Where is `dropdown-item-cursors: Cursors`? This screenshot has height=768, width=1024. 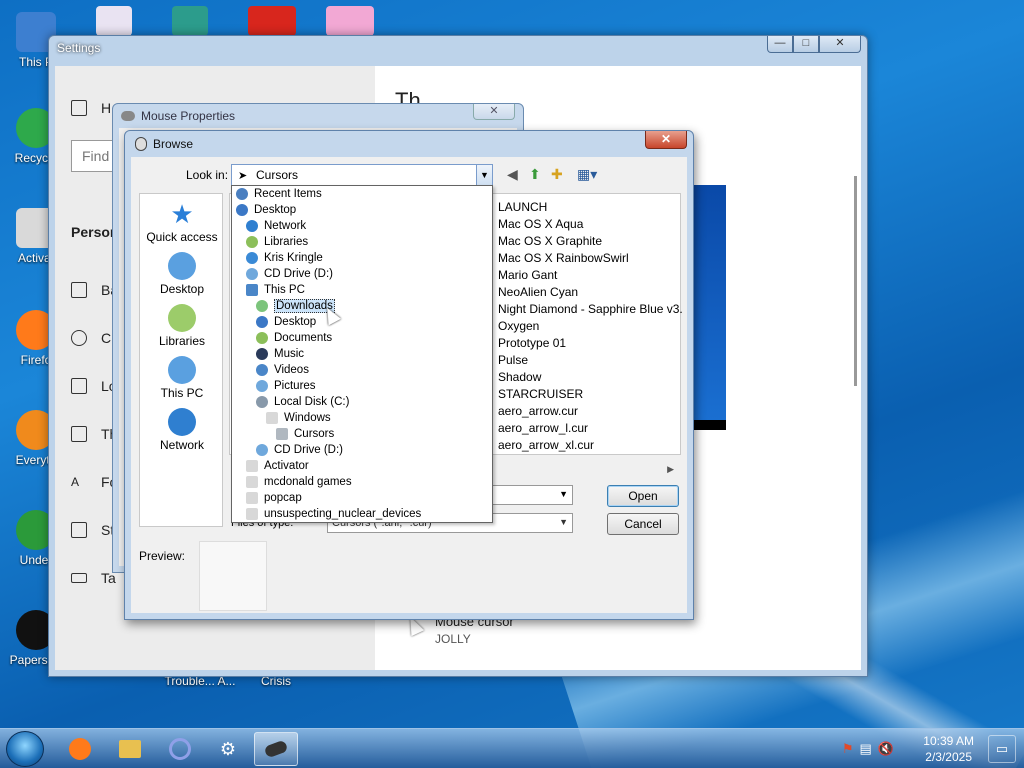
dropdown-item-cursors: Cursors is located at coordinates (305, 434).